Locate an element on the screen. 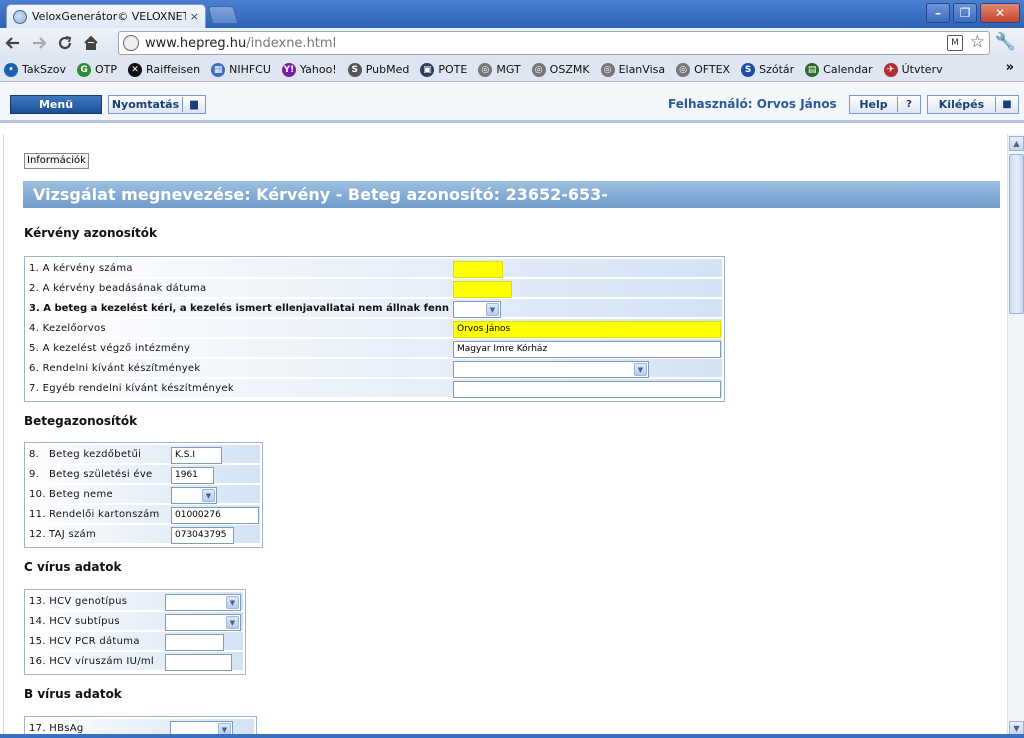  print-button: Nyomtatás ▆ is located at coordinates (157, 104).